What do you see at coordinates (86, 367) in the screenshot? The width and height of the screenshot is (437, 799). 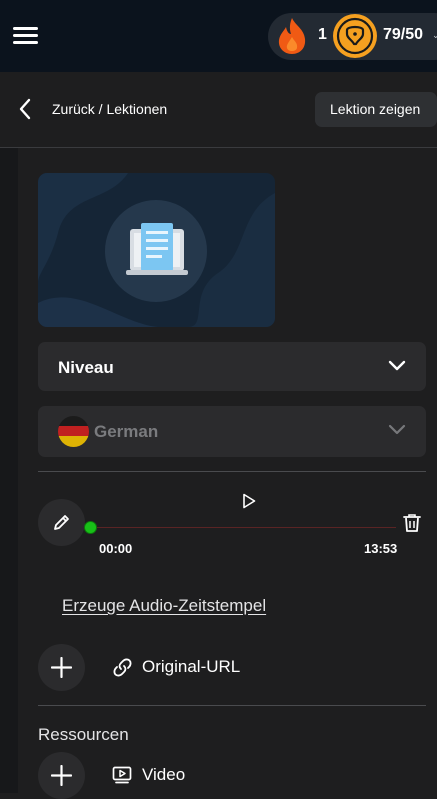 I see `level-select-label: Niveau` at bounding box center [86, 367].